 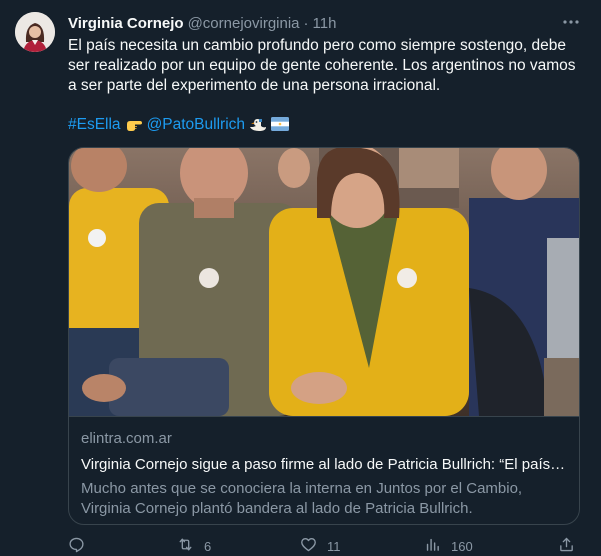 I want to click on card-domain: elintra.com.ar, so click(x=126, y=438).